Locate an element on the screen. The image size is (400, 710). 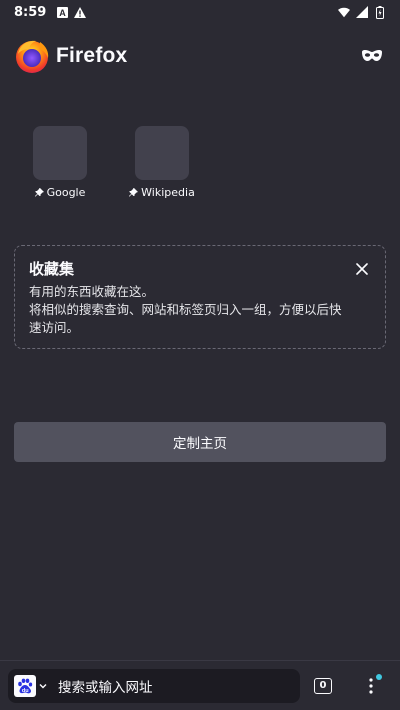
status-time: 8:59 is located at coordinates (30, 12).